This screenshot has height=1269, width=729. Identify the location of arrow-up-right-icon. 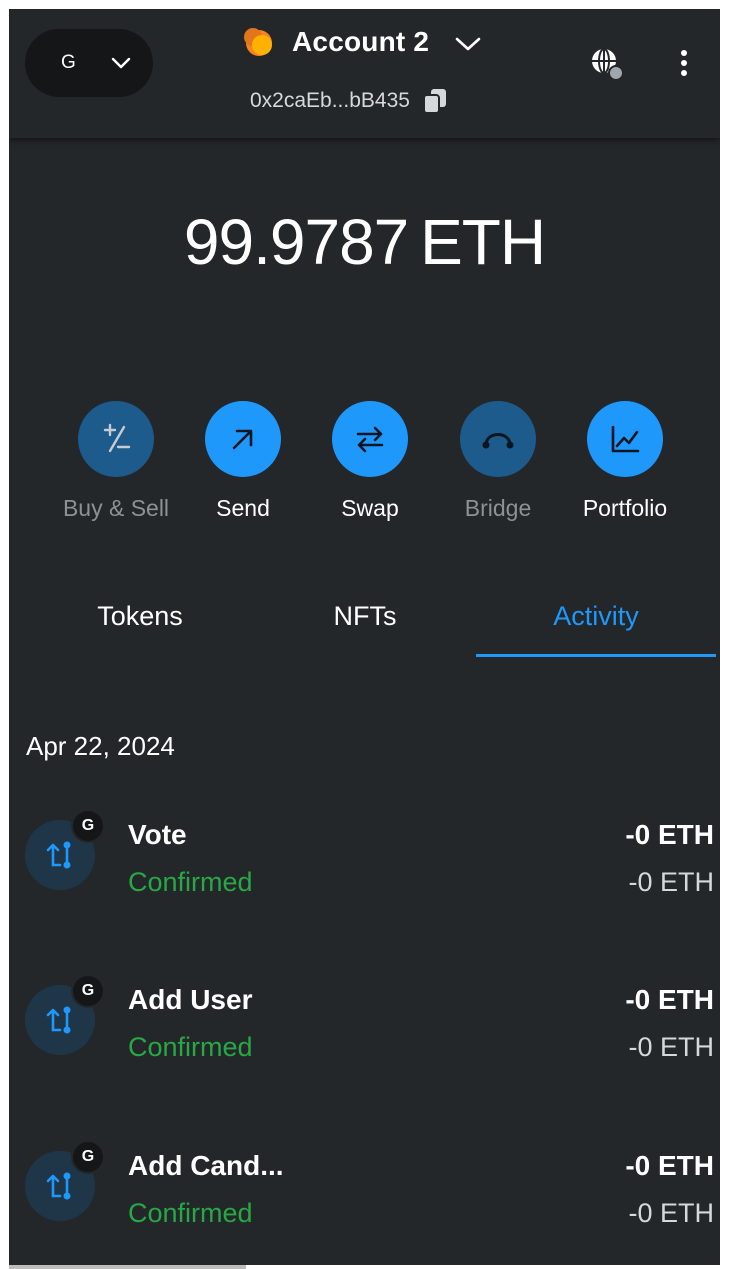
(242, 439).